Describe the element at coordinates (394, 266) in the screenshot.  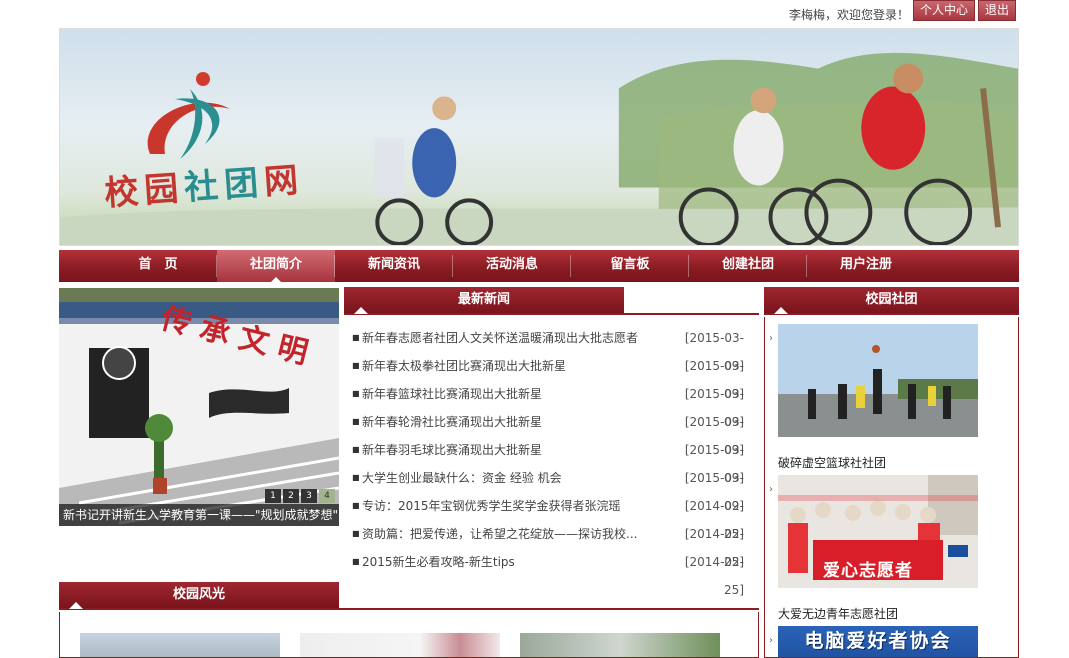
I see `nav-item-news: 新闻资讯` at that location.